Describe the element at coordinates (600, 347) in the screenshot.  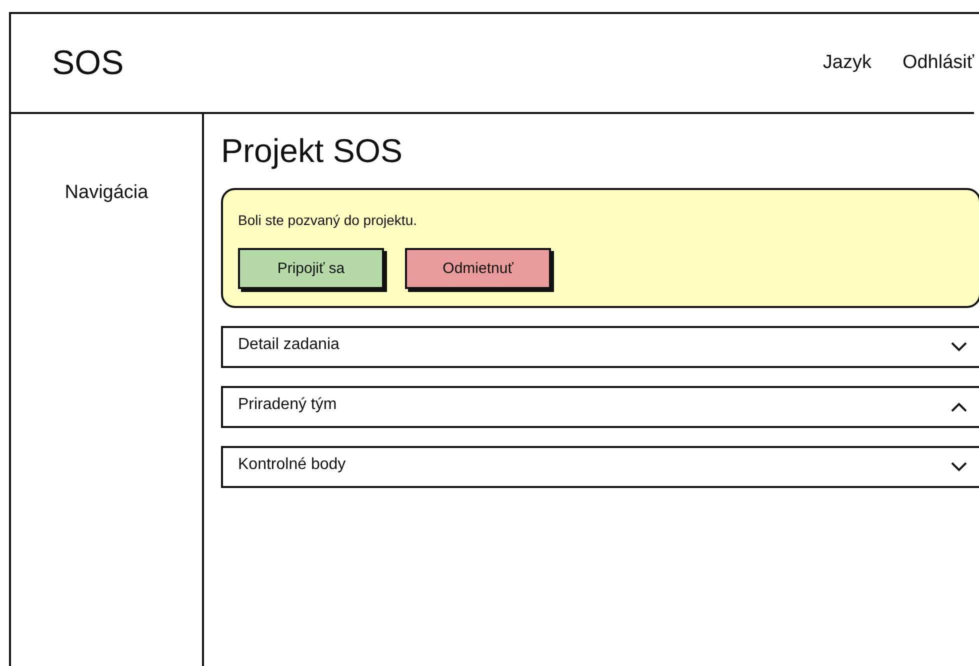
I see `accordion-header: Detail zadania` at that location.